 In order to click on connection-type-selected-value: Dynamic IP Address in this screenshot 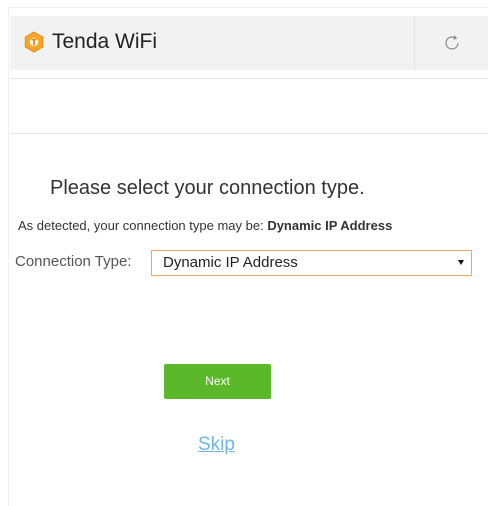, I will do `click(230, 262)`.